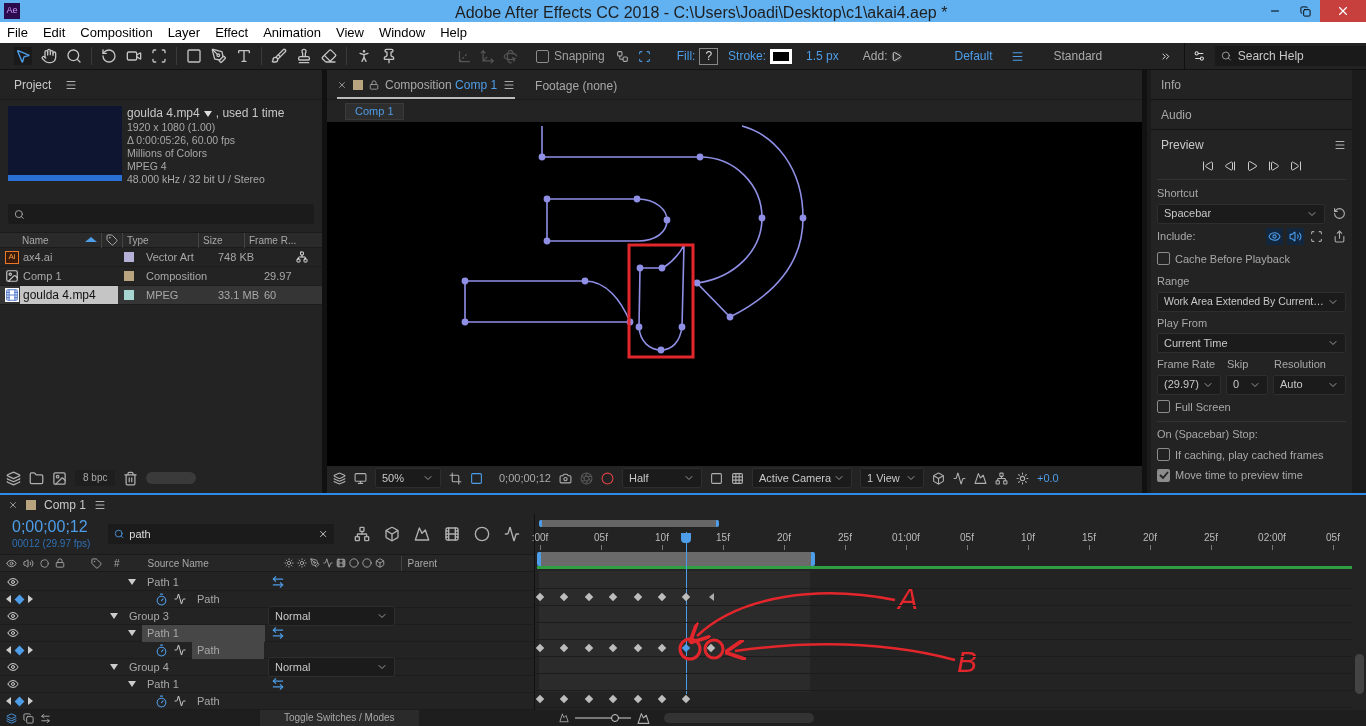 The image size is (1366, 726). I want to click on workspace-tab: Default, so click(989, 56).